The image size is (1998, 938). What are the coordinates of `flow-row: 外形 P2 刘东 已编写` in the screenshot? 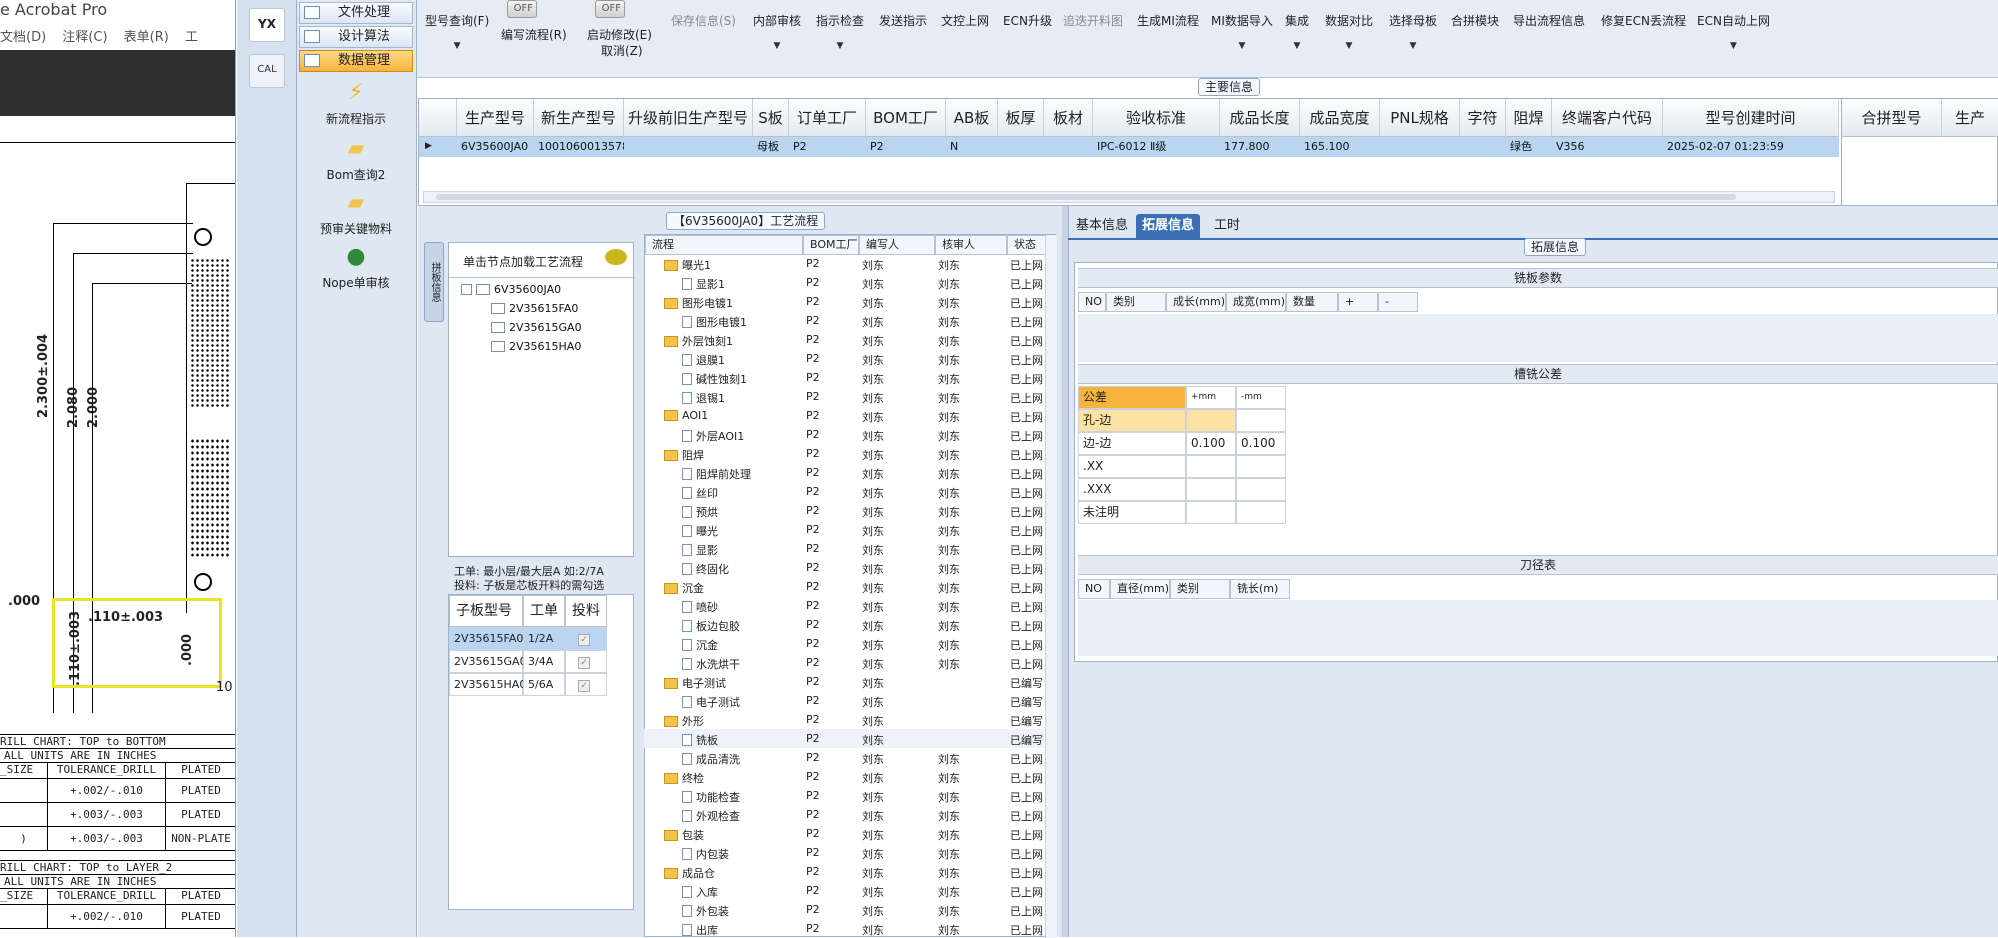 It's located at (844, 719).